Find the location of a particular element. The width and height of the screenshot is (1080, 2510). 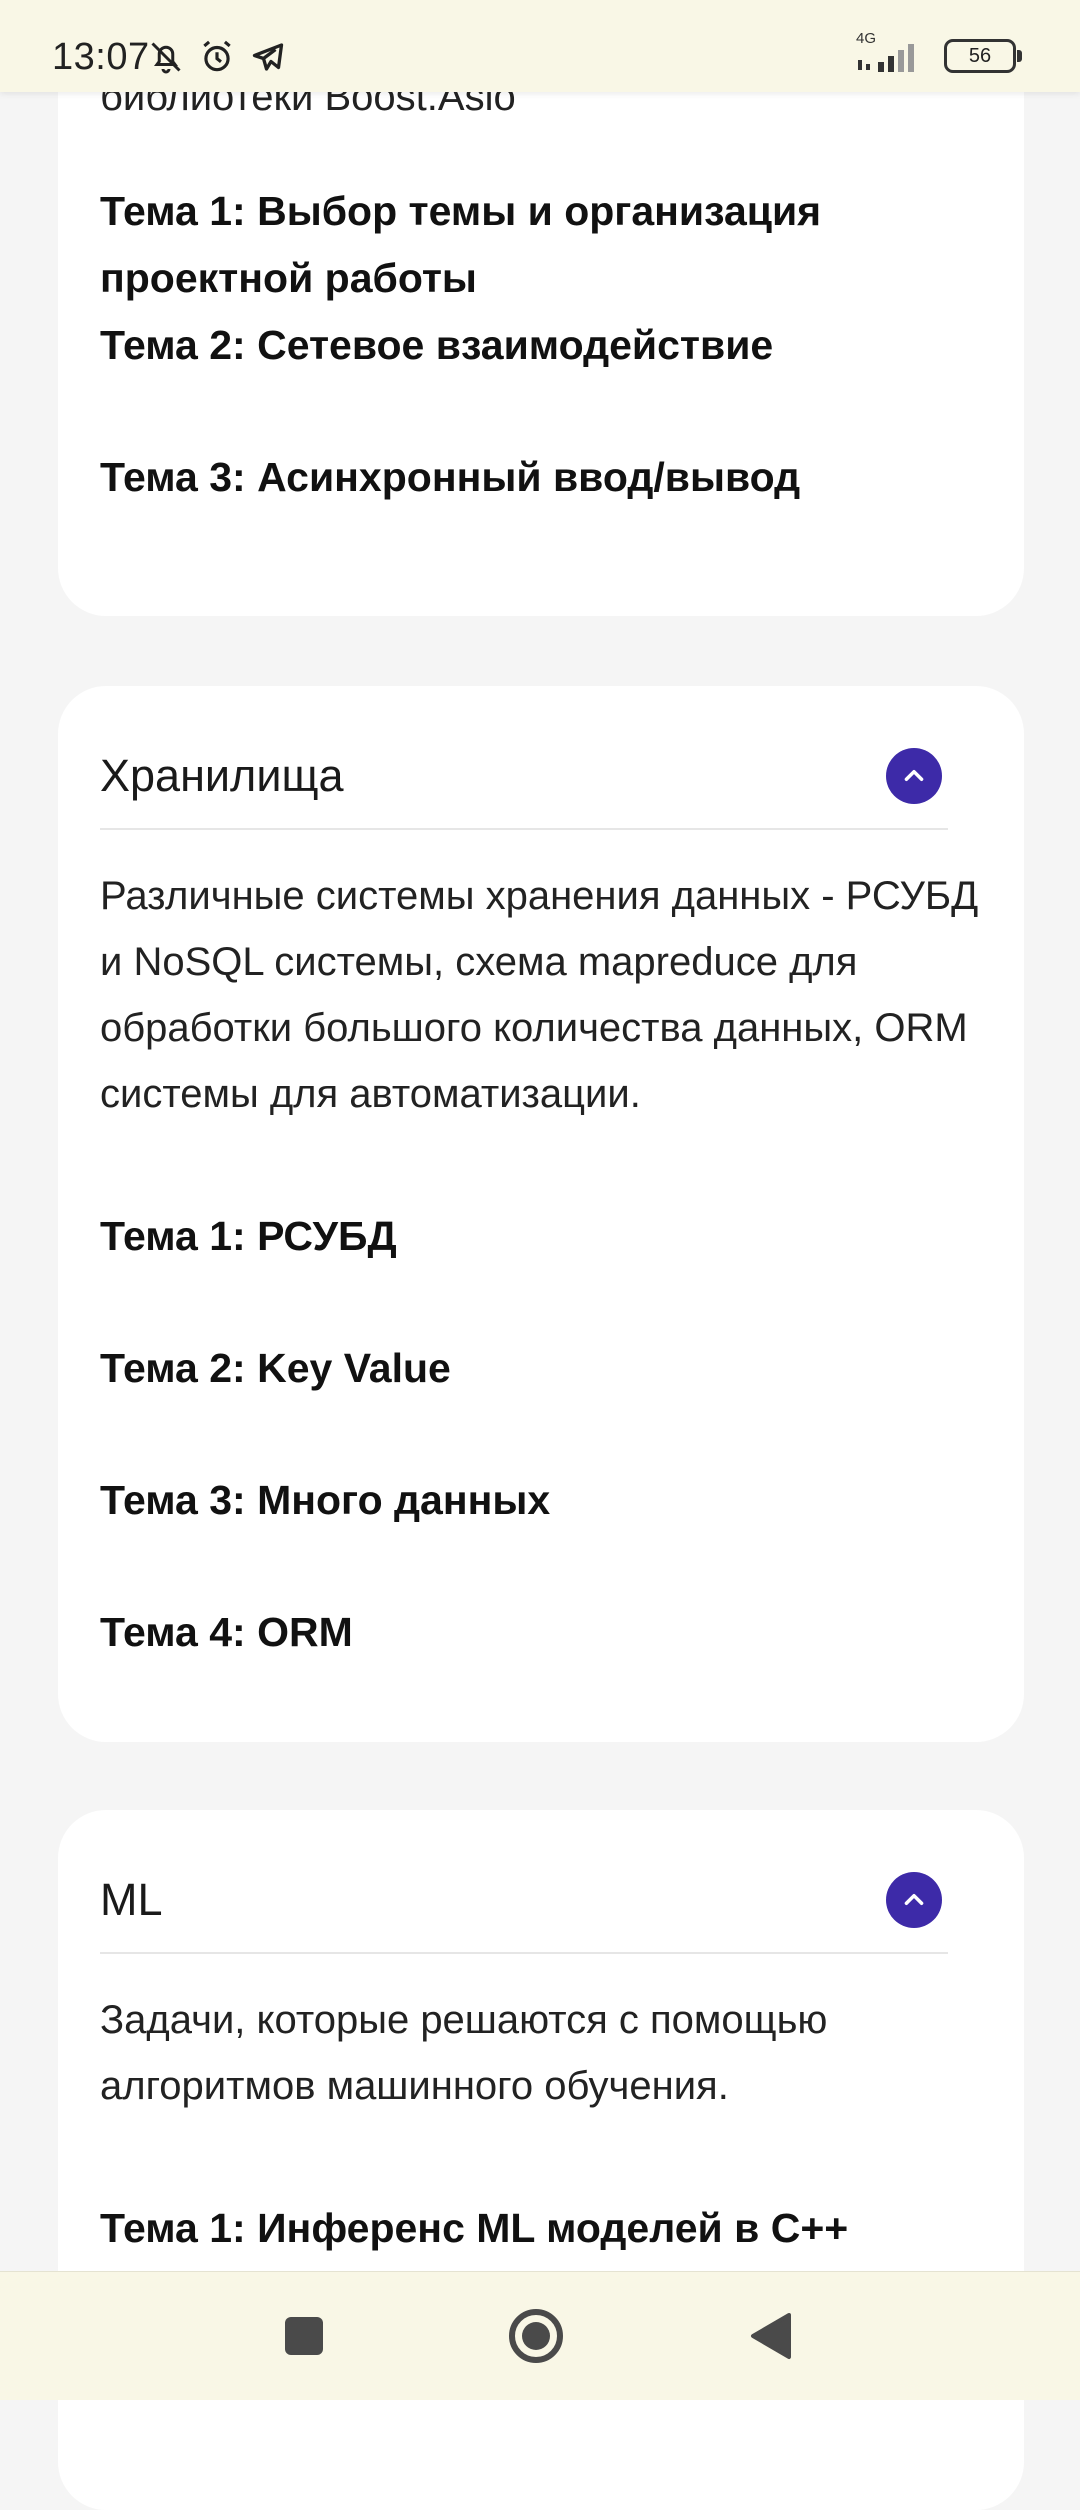

recents-button is located at coordinates (304, 2336).